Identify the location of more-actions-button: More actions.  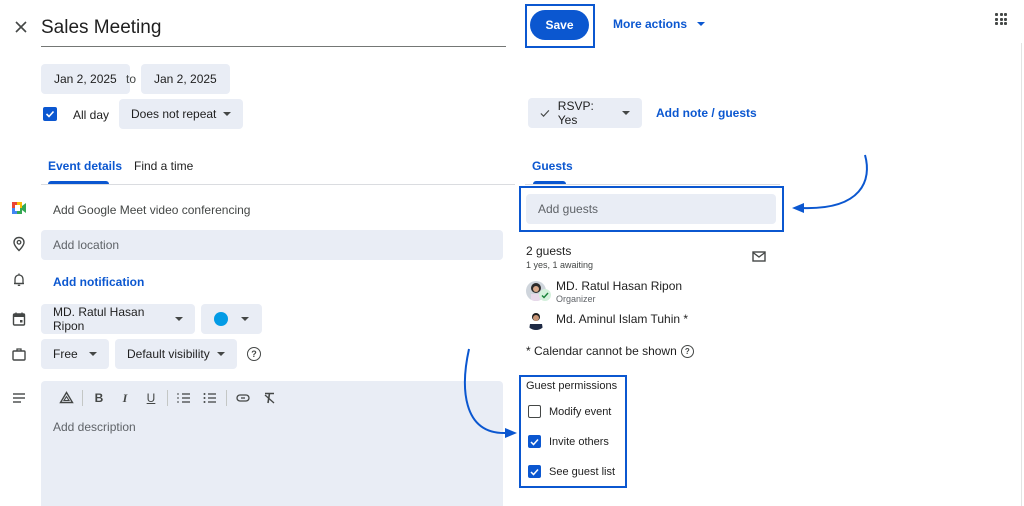
(659, 24).